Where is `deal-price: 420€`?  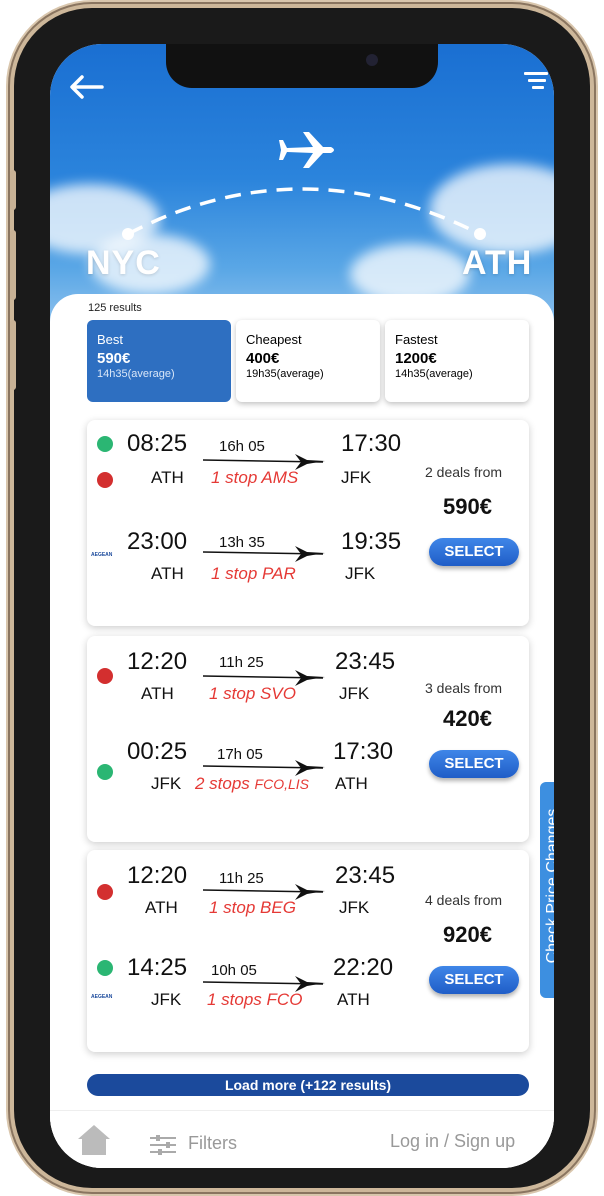
deal-price: 420€ is located at coordinates (467, 718).